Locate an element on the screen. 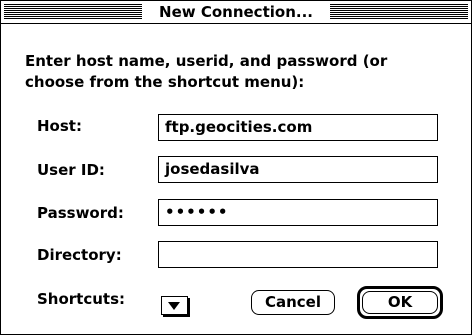 This screenshot has height=335, width=472. shortcuts-popup-menu is located at coordinates (174, 305).